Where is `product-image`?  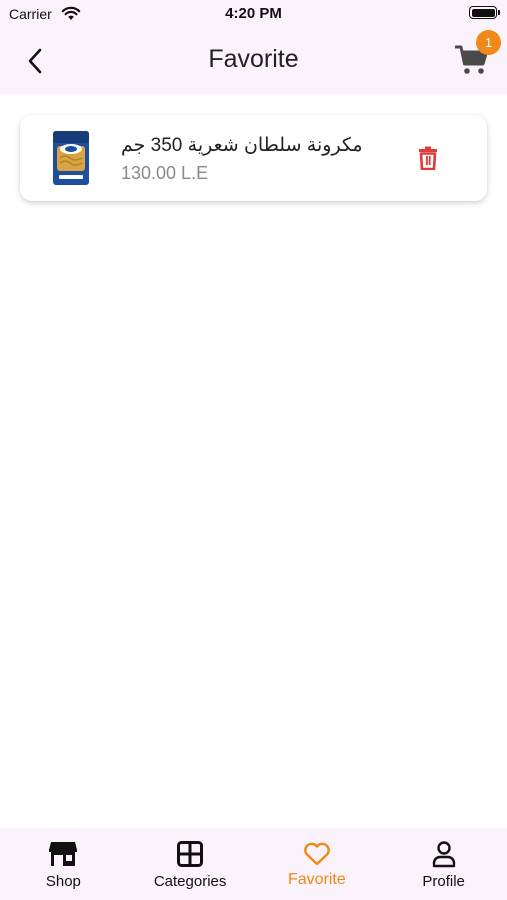
product-image is located at coordinates (70, 157).